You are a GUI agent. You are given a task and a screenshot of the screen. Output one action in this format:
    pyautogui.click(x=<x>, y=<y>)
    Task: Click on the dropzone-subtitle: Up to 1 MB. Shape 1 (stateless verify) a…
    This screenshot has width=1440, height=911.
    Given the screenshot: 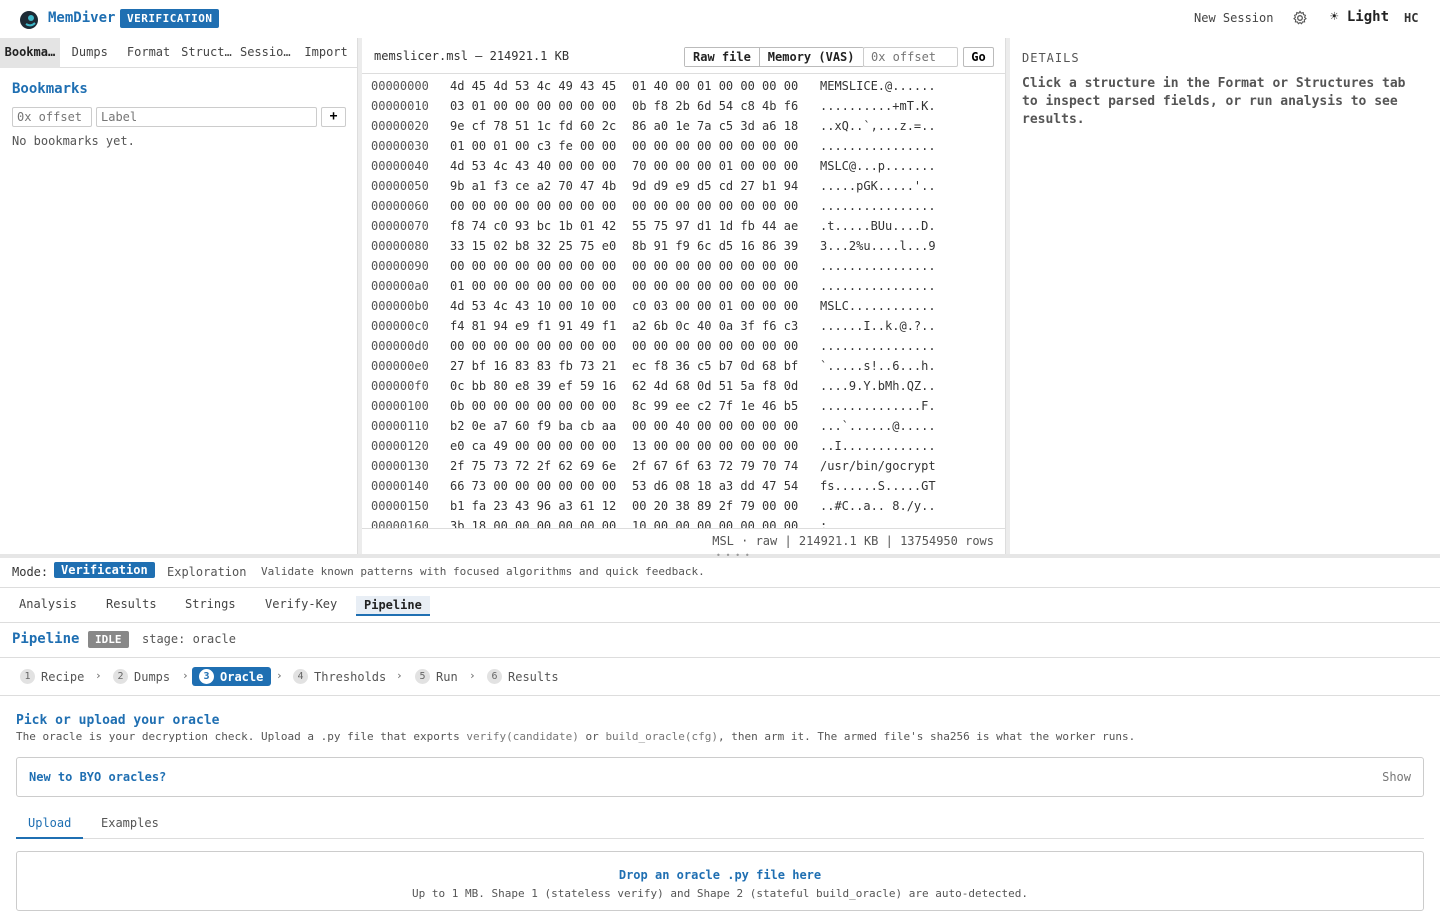 What is the action you would take?
    pyautogui.click(x=720, y=893)
    